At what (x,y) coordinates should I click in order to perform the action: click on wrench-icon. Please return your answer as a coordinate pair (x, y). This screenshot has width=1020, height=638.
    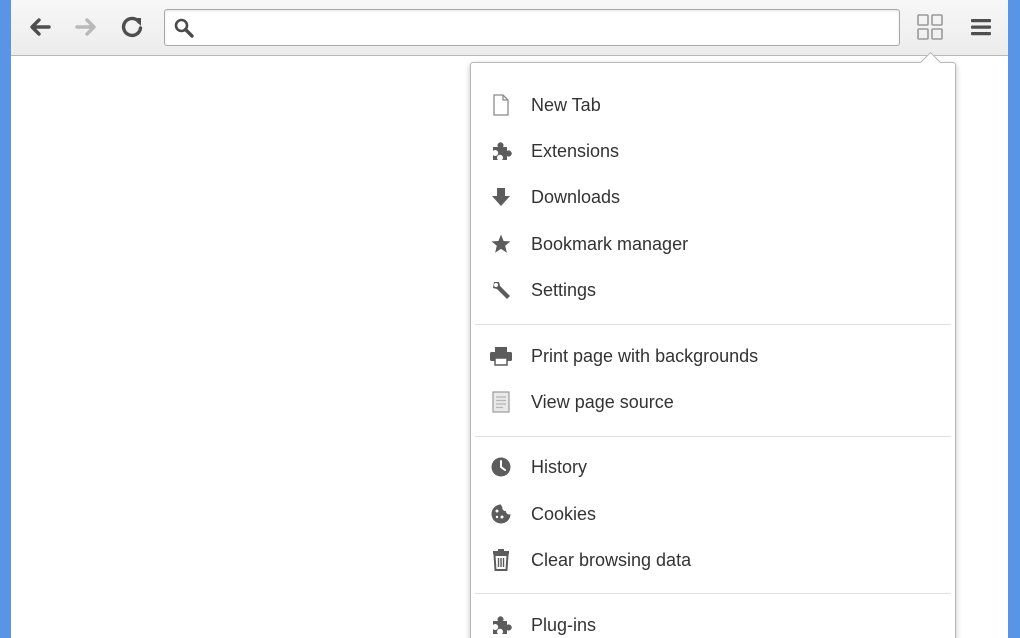
    Looking at the image, I should click on (501, 290).